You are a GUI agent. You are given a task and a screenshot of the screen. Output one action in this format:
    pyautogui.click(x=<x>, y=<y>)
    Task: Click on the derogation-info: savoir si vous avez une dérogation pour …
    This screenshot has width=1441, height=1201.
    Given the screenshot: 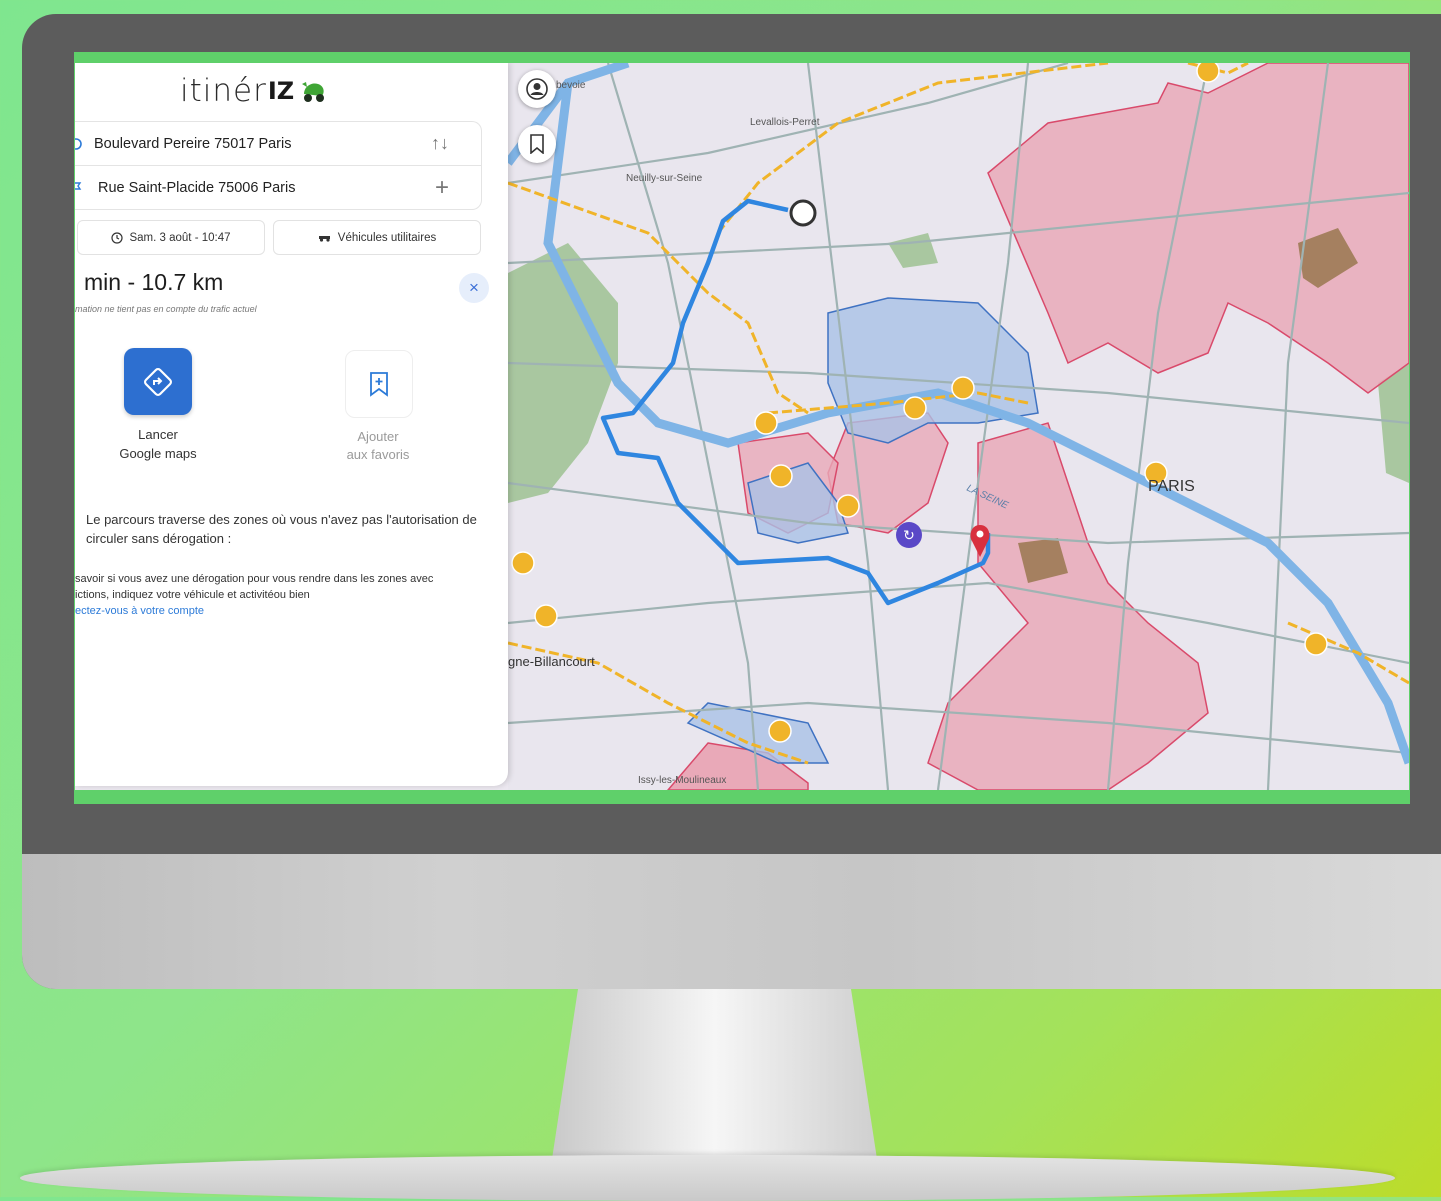 What is the action you would take?
    pyautogui.click(x=291, y=595)
    